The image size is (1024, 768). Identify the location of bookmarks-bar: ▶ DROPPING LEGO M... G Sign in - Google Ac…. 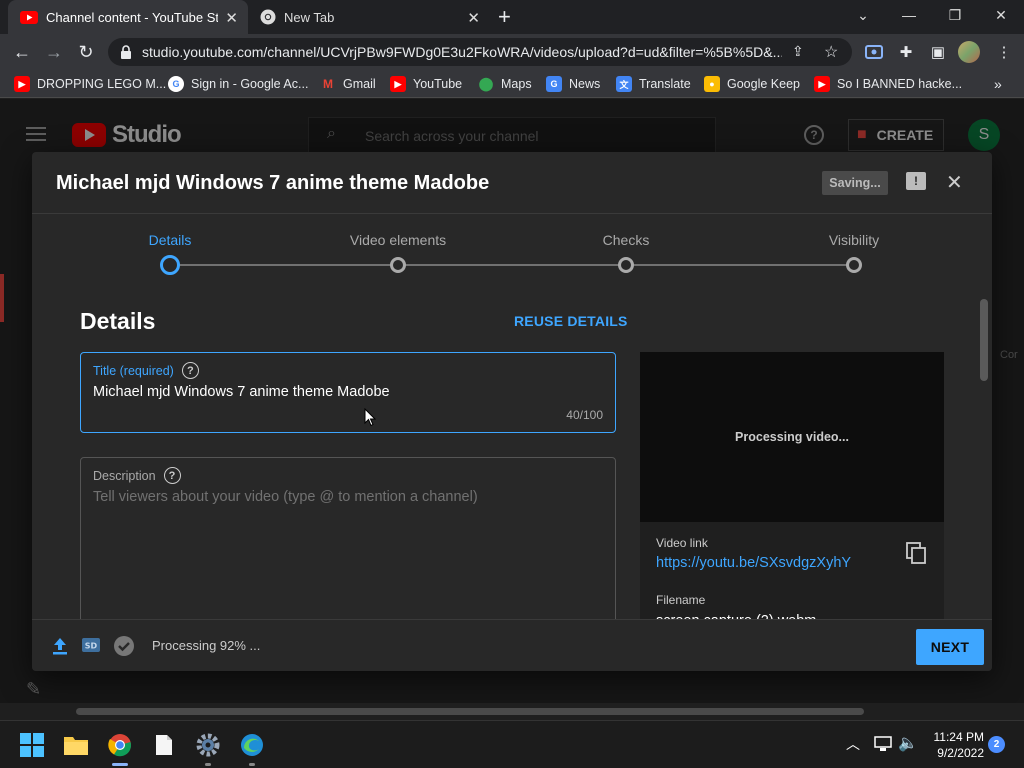
(512, 84).